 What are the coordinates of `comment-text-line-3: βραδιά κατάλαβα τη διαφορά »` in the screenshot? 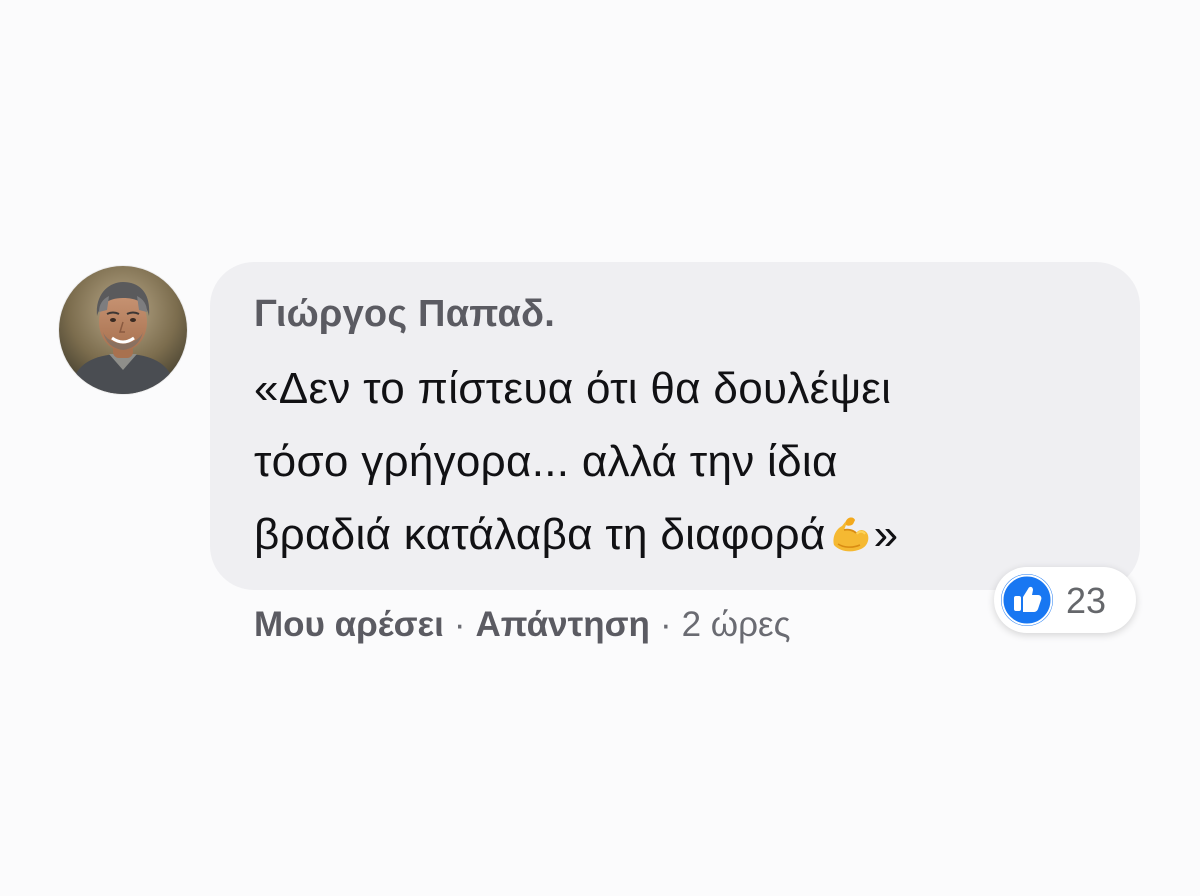 It's located at (576, 535).